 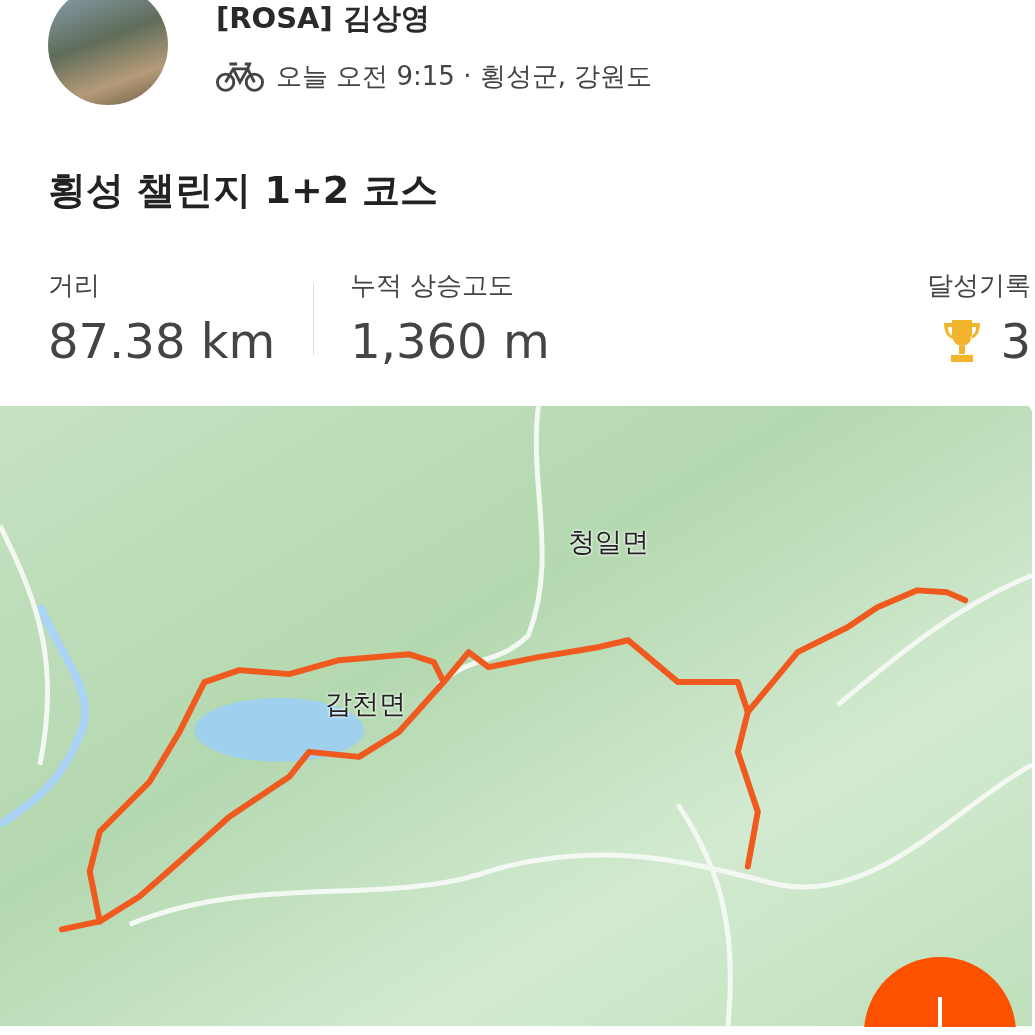 What do you see at coordinates (366, 703) in the screenshot?
I see `place-label: 갑천면` at bounding box center [366, 703].